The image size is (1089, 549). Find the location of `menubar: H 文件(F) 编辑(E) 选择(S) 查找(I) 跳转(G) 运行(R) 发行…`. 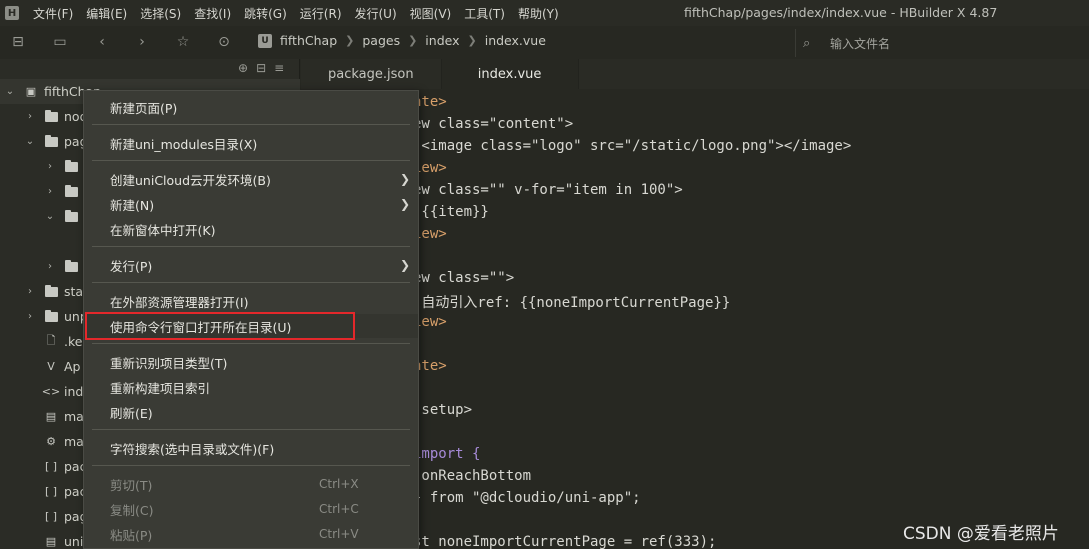

menubar: H 文件(F) 编辑(E) 选择(S) 查找(I) 跳转(G) 运行(R) 发行… is located at coordinates (544, 13).